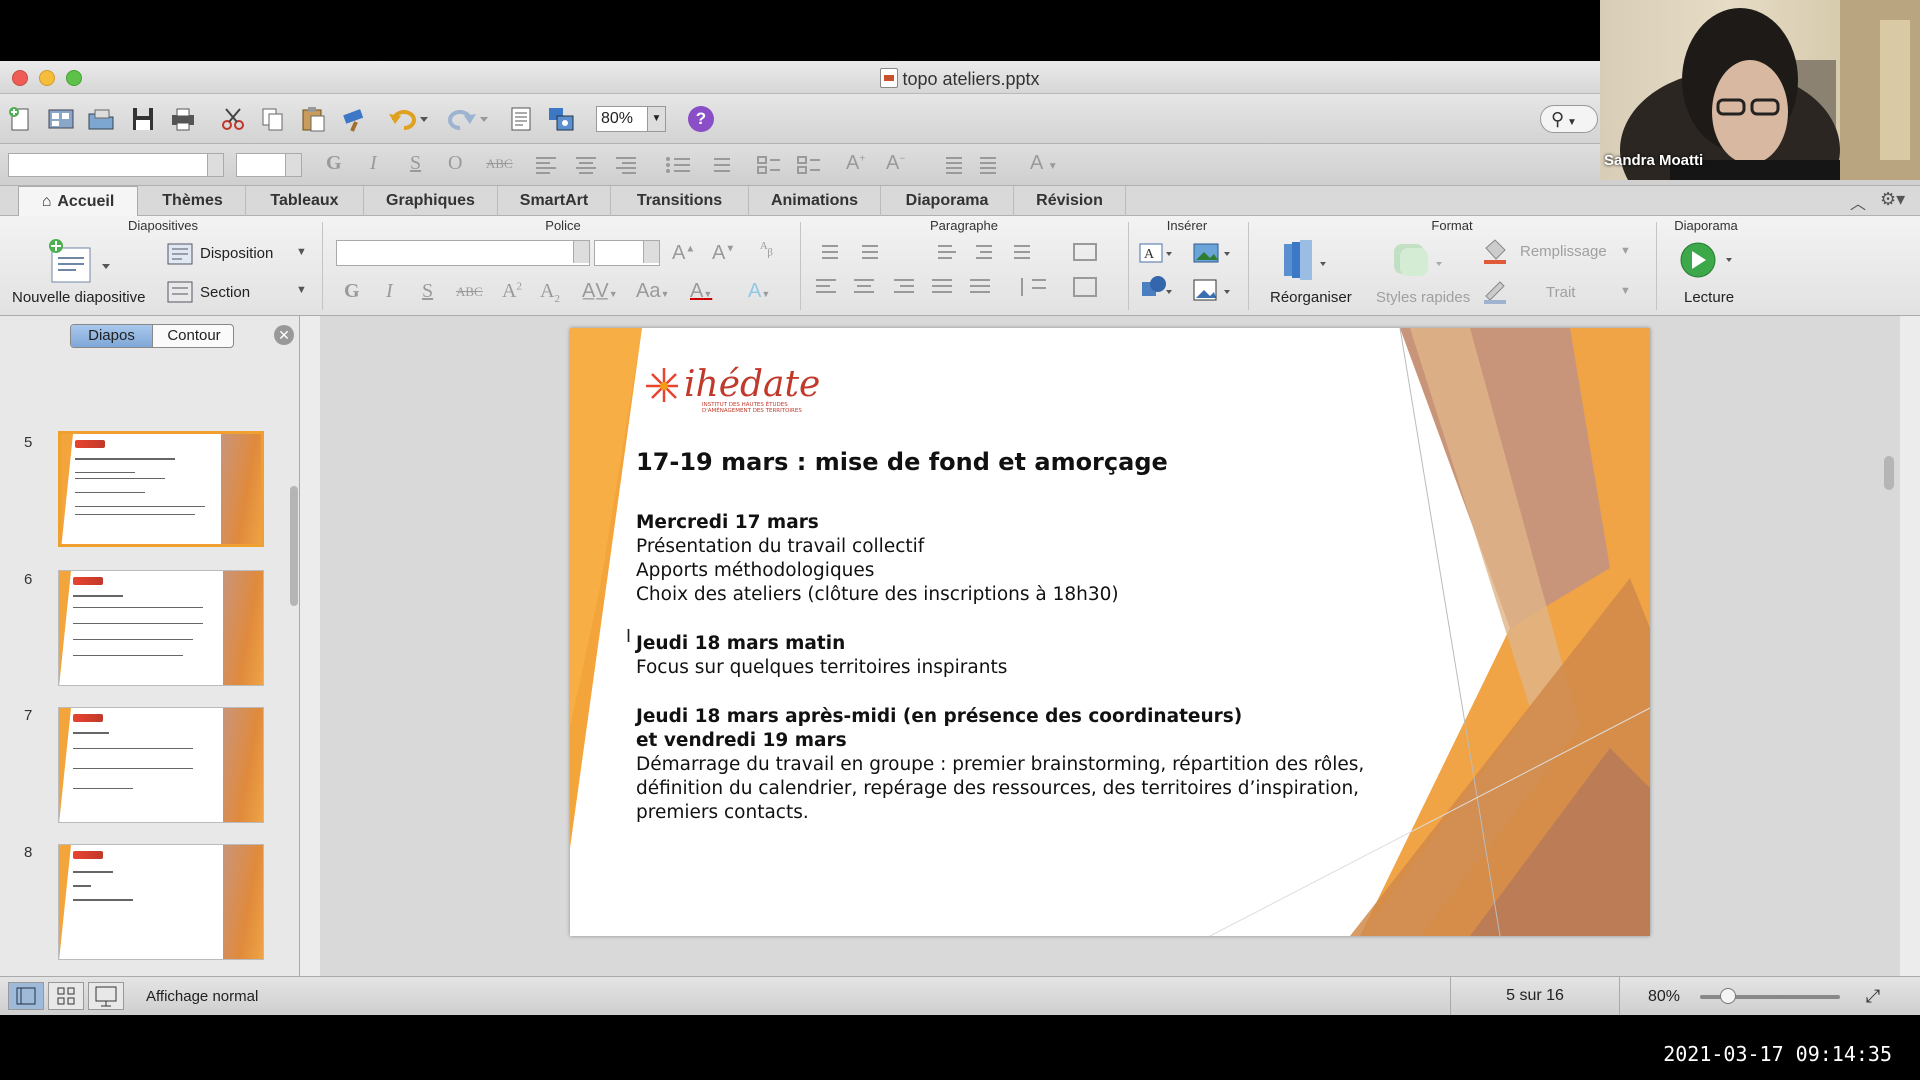 This screenshot has width=1920, height=1080. I want to click on grow-font-icon: A▲, so click(683, 253).